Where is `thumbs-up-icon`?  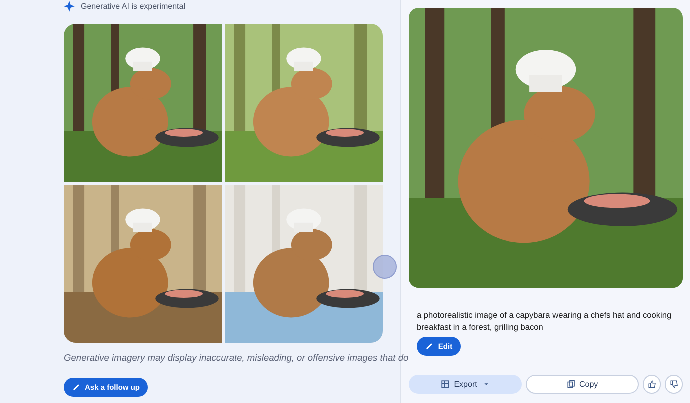 thumbs-up-icon is located at coordinates (652, 384).